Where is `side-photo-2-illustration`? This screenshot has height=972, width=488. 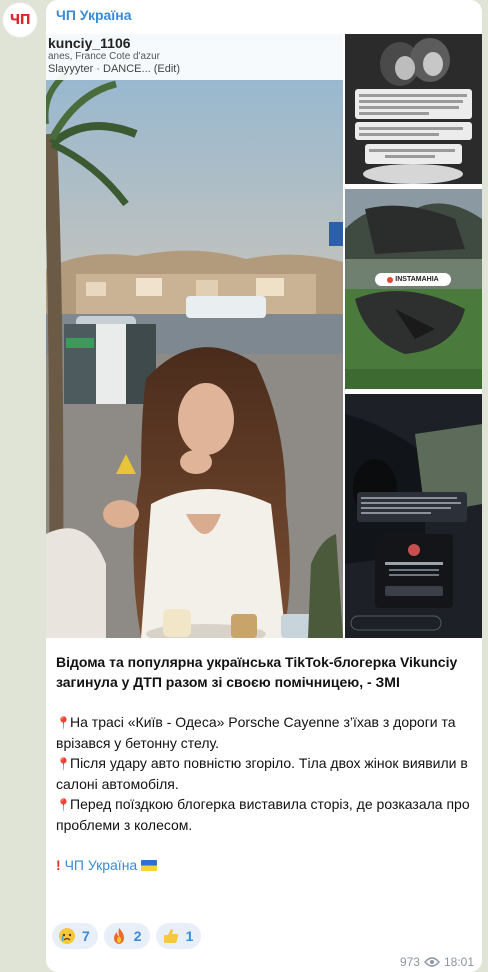
side-photo-2-illustration is located at coordinates (413, 289).